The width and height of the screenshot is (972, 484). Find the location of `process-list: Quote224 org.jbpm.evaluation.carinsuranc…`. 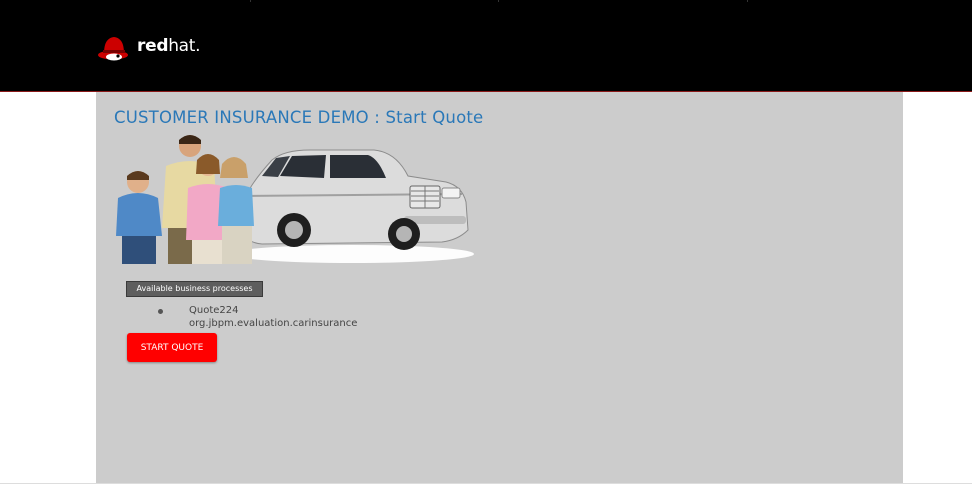

process-list: Quote224 org.jbpm.evaluation.carinsuranc… is located at coordinates (256, 317).